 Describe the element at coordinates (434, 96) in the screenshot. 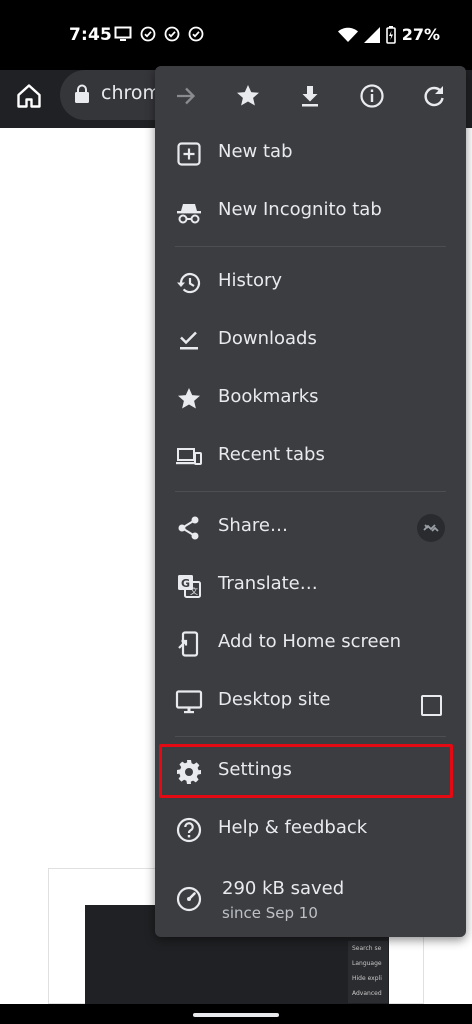

I see `reload-icon` at that location.